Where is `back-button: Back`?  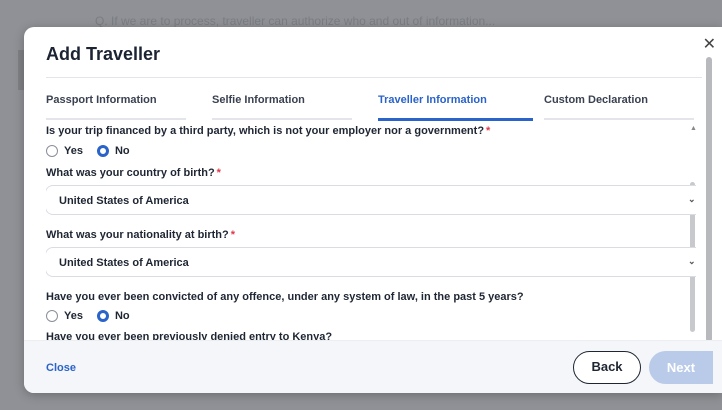
back-button: Back is located at coordinates (607, 367).